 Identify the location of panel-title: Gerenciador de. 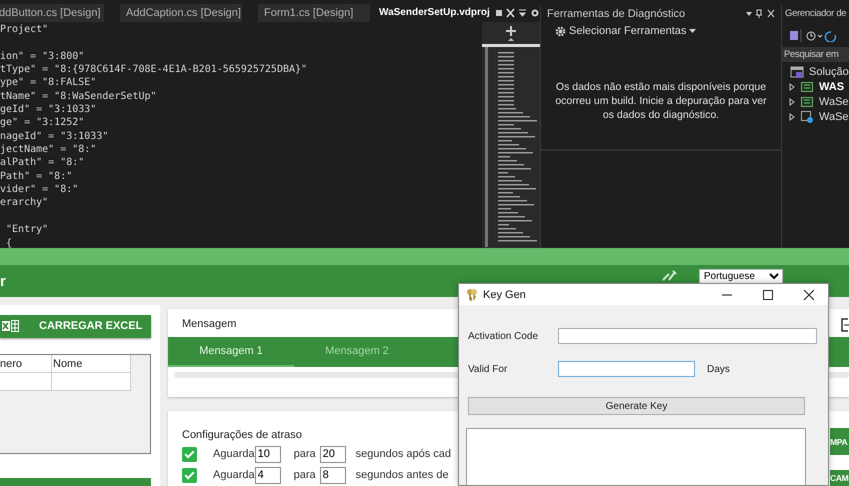
(815, 13).